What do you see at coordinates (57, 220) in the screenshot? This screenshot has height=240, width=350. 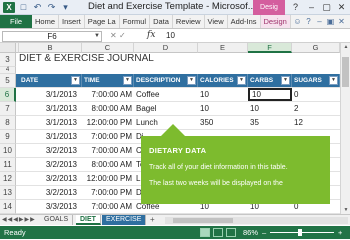 I see `sheet-tab-goals: GOALS` at bounding box center [57, 220].